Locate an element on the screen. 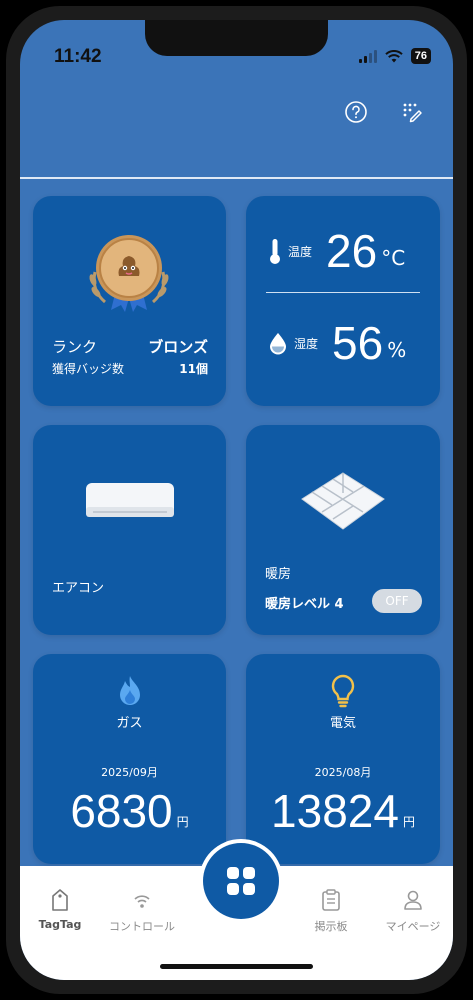  help-icon is located at coordinates (356, 112).